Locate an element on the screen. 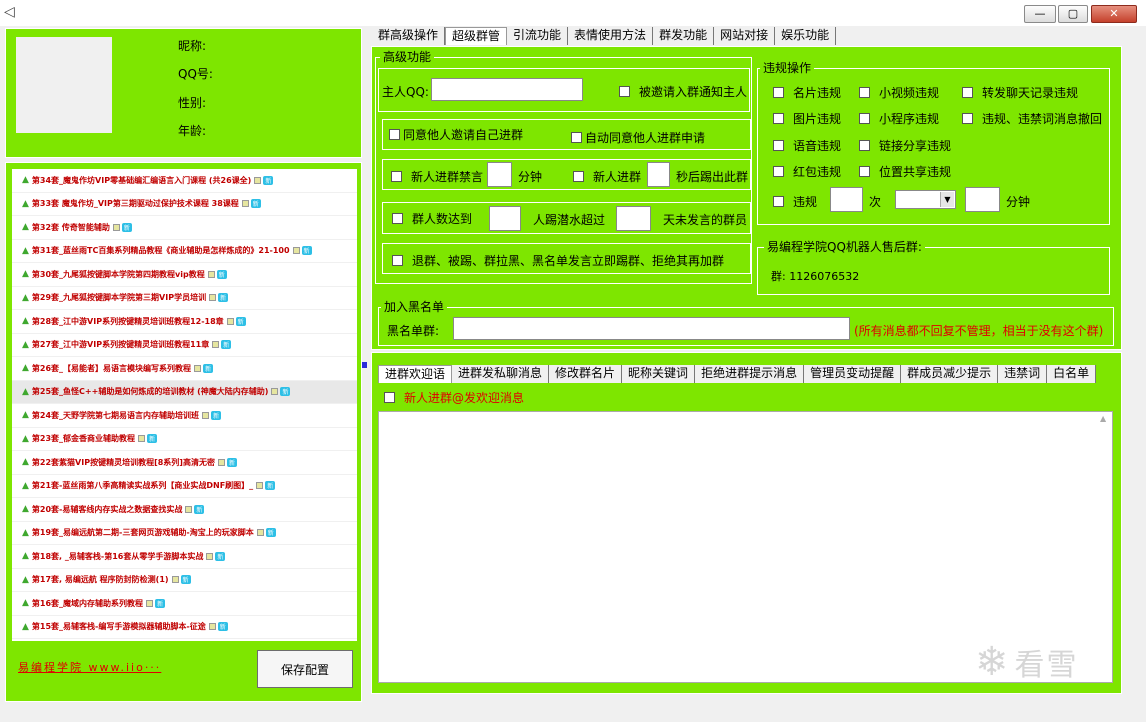  card-violation-checkbox is located at coordinates (778, 92).